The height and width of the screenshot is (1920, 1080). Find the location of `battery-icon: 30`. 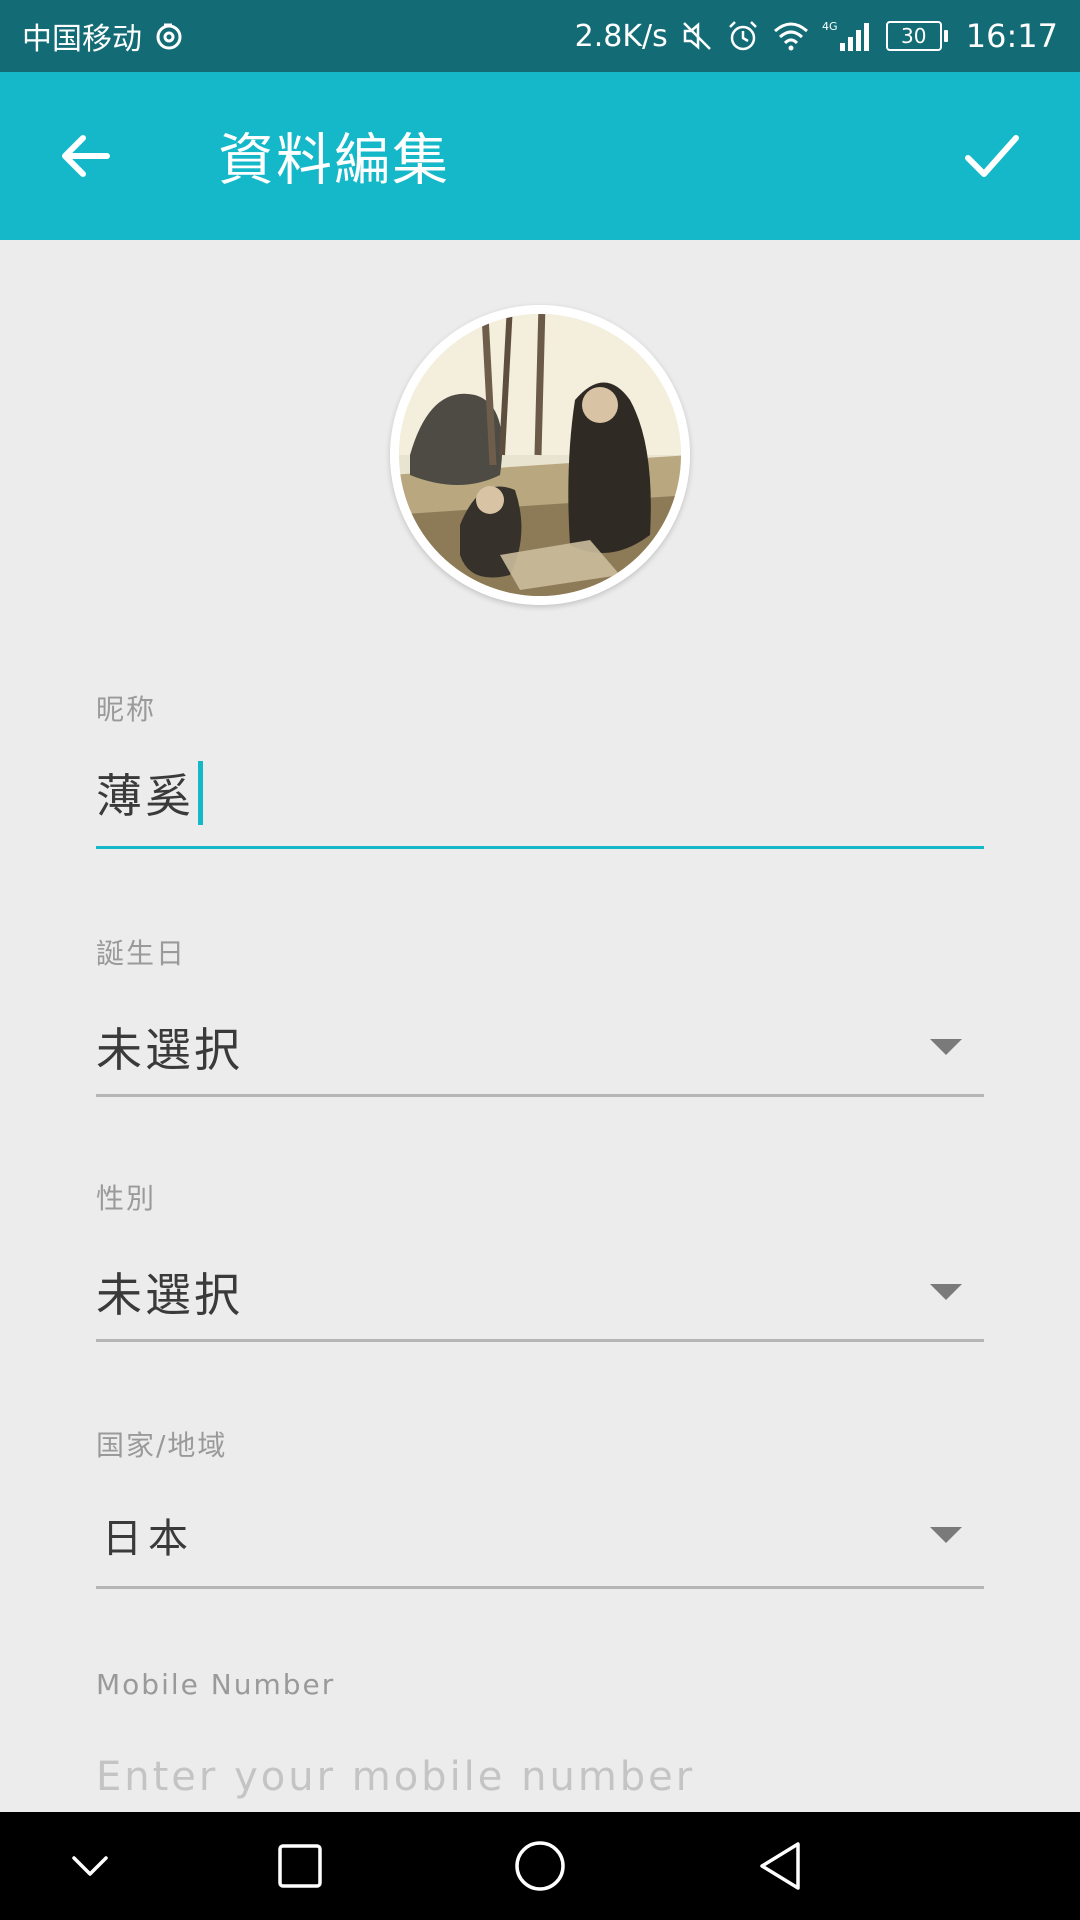

battery-icon: 30 is located at coordinates (916, 36).